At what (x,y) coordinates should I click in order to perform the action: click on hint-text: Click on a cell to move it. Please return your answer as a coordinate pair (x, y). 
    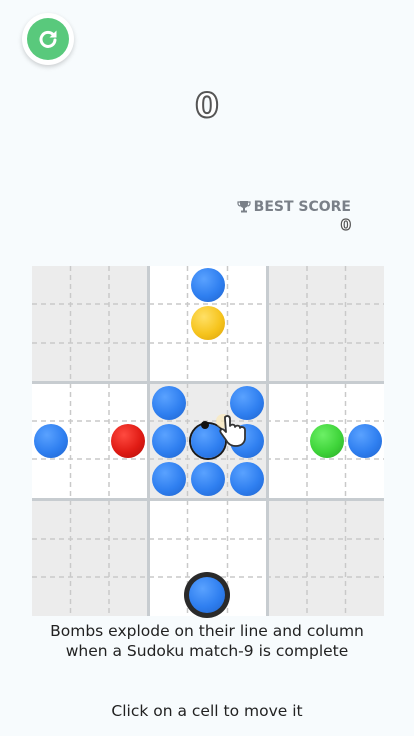
    Looking at the image, I should click on (207, 711).